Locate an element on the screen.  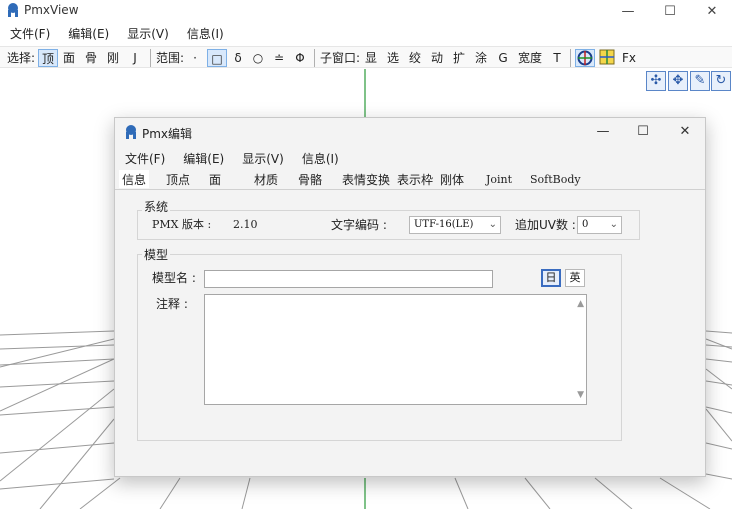
comment-label: 注释 : is located at coordinates (172, 304).